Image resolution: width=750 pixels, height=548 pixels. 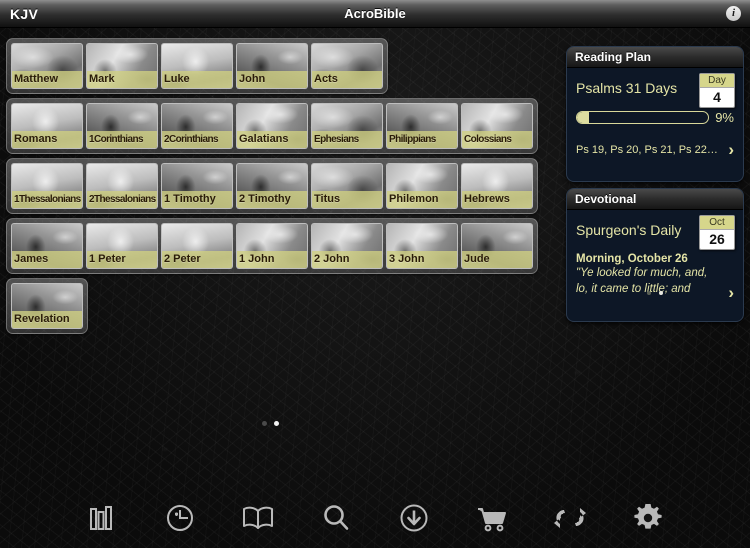 I want to click on book-tile: Revelation, so click(x=47, y=306).